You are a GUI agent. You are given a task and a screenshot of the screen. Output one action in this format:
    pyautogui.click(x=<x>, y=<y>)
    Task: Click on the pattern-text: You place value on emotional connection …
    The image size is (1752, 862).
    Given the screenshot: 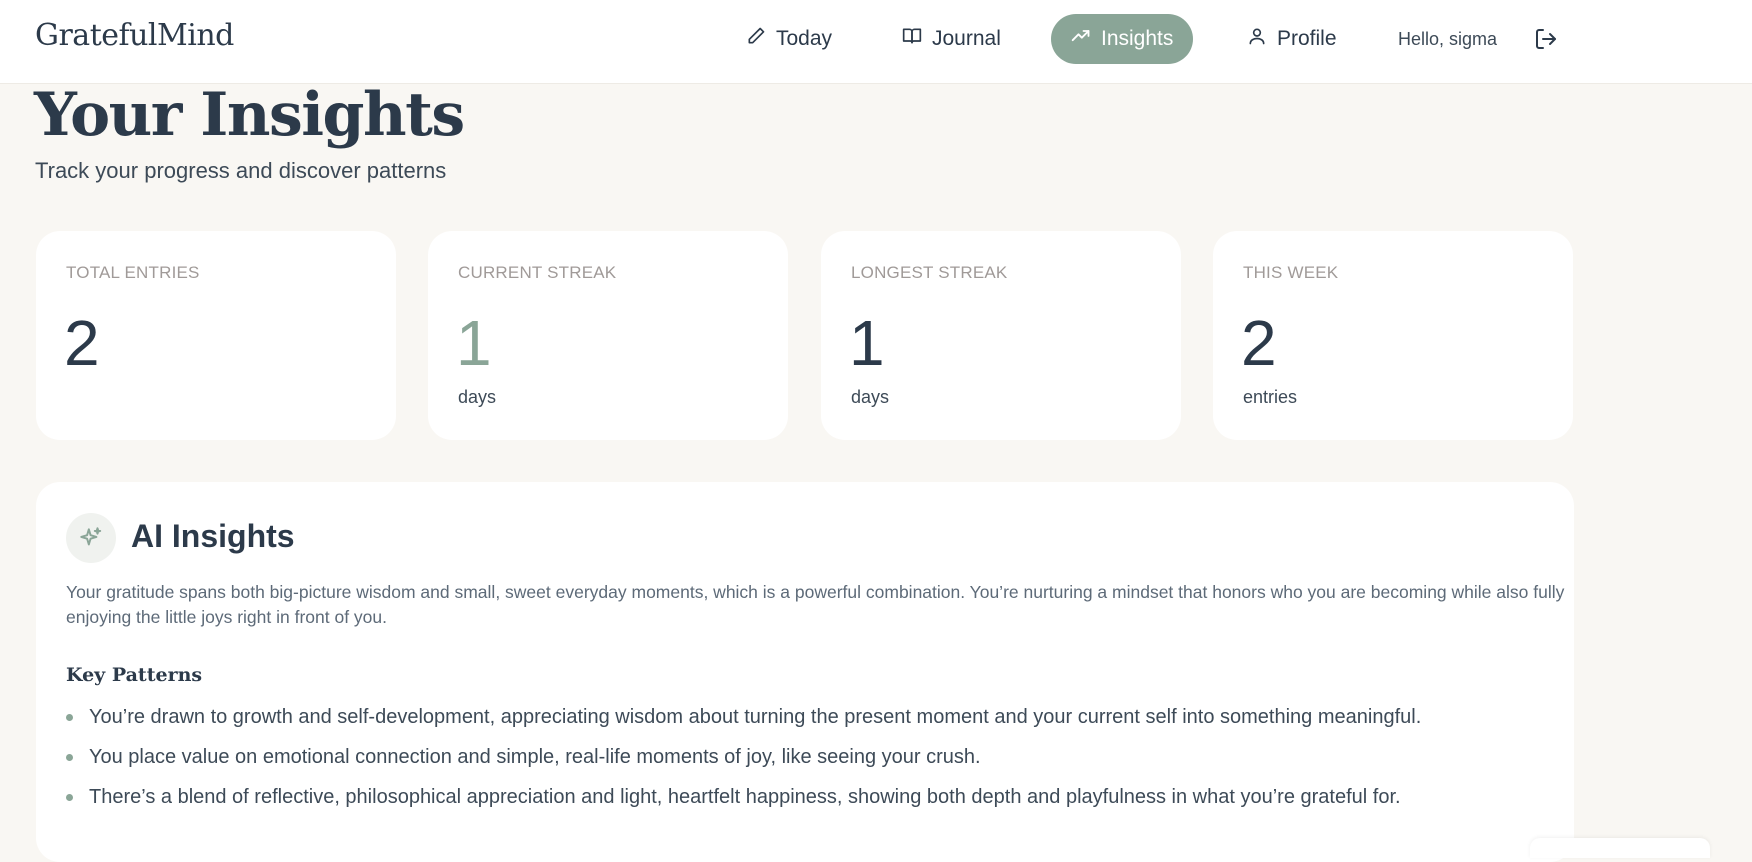 What is the action you would take?
    pyautogui.click(x=535, y=757)
    